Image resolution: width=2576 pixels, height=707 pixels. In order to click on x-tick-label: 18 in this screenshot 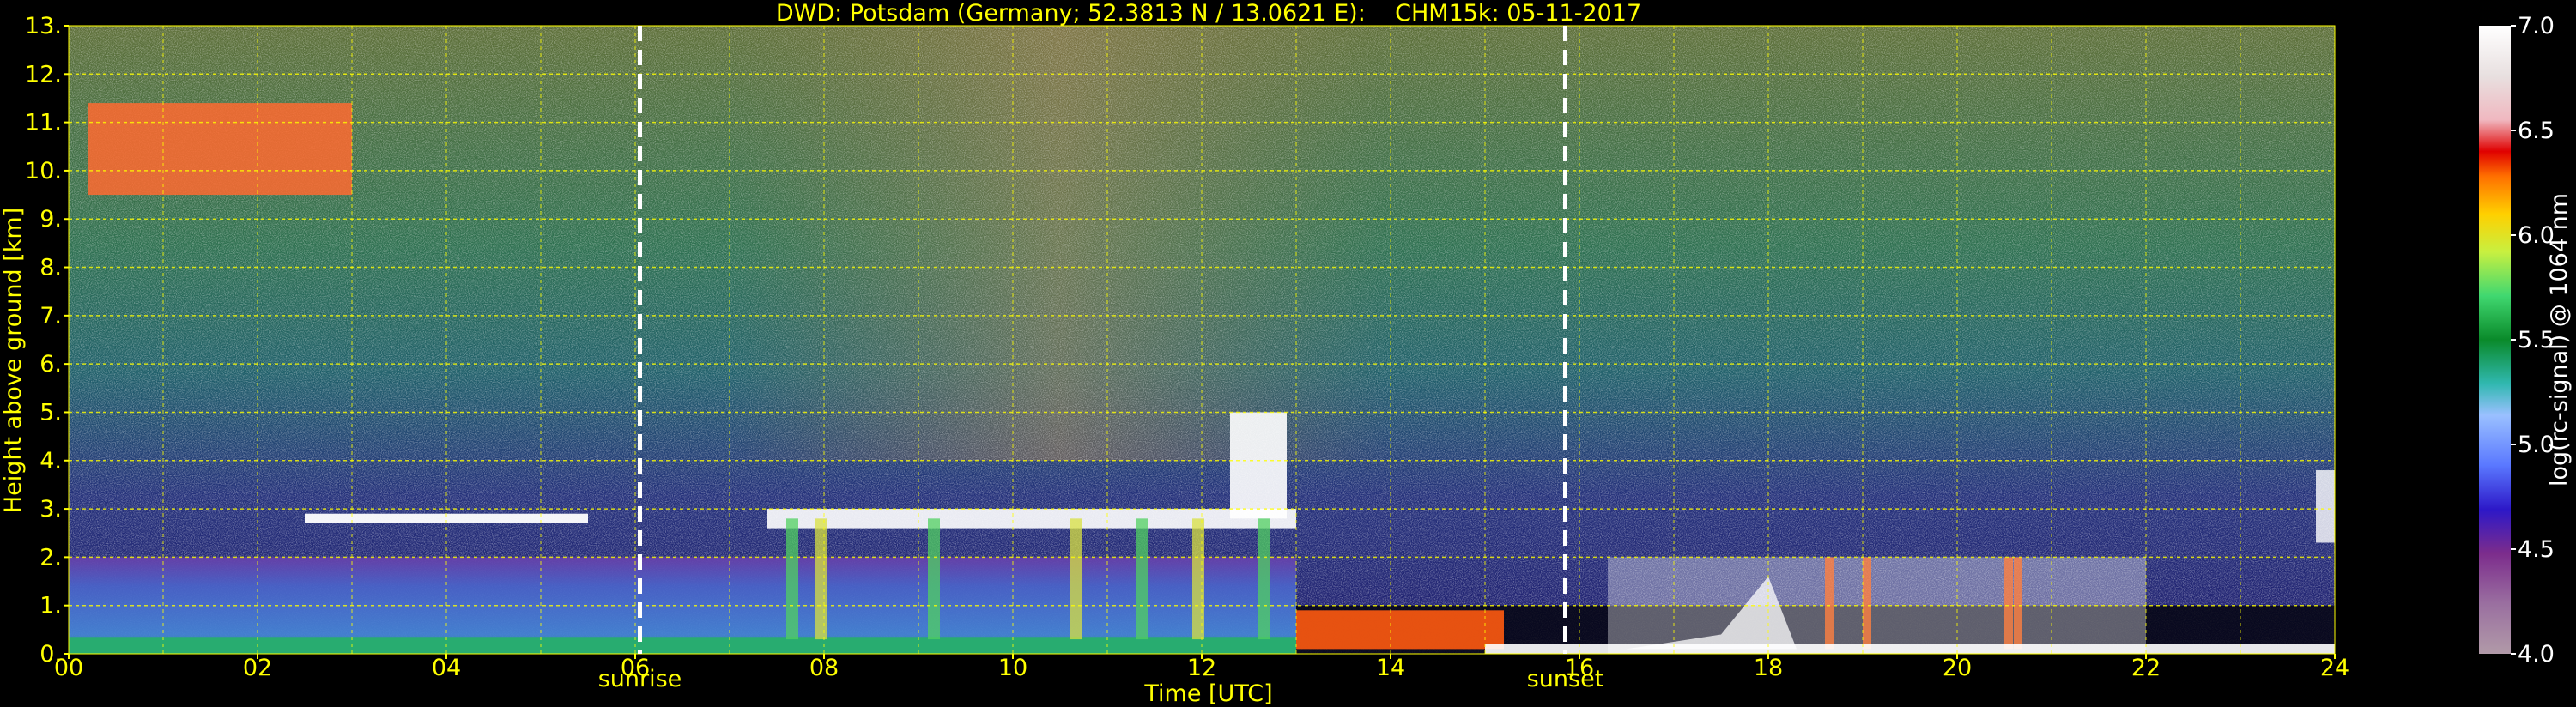, I will do `click(1768, 668)`.